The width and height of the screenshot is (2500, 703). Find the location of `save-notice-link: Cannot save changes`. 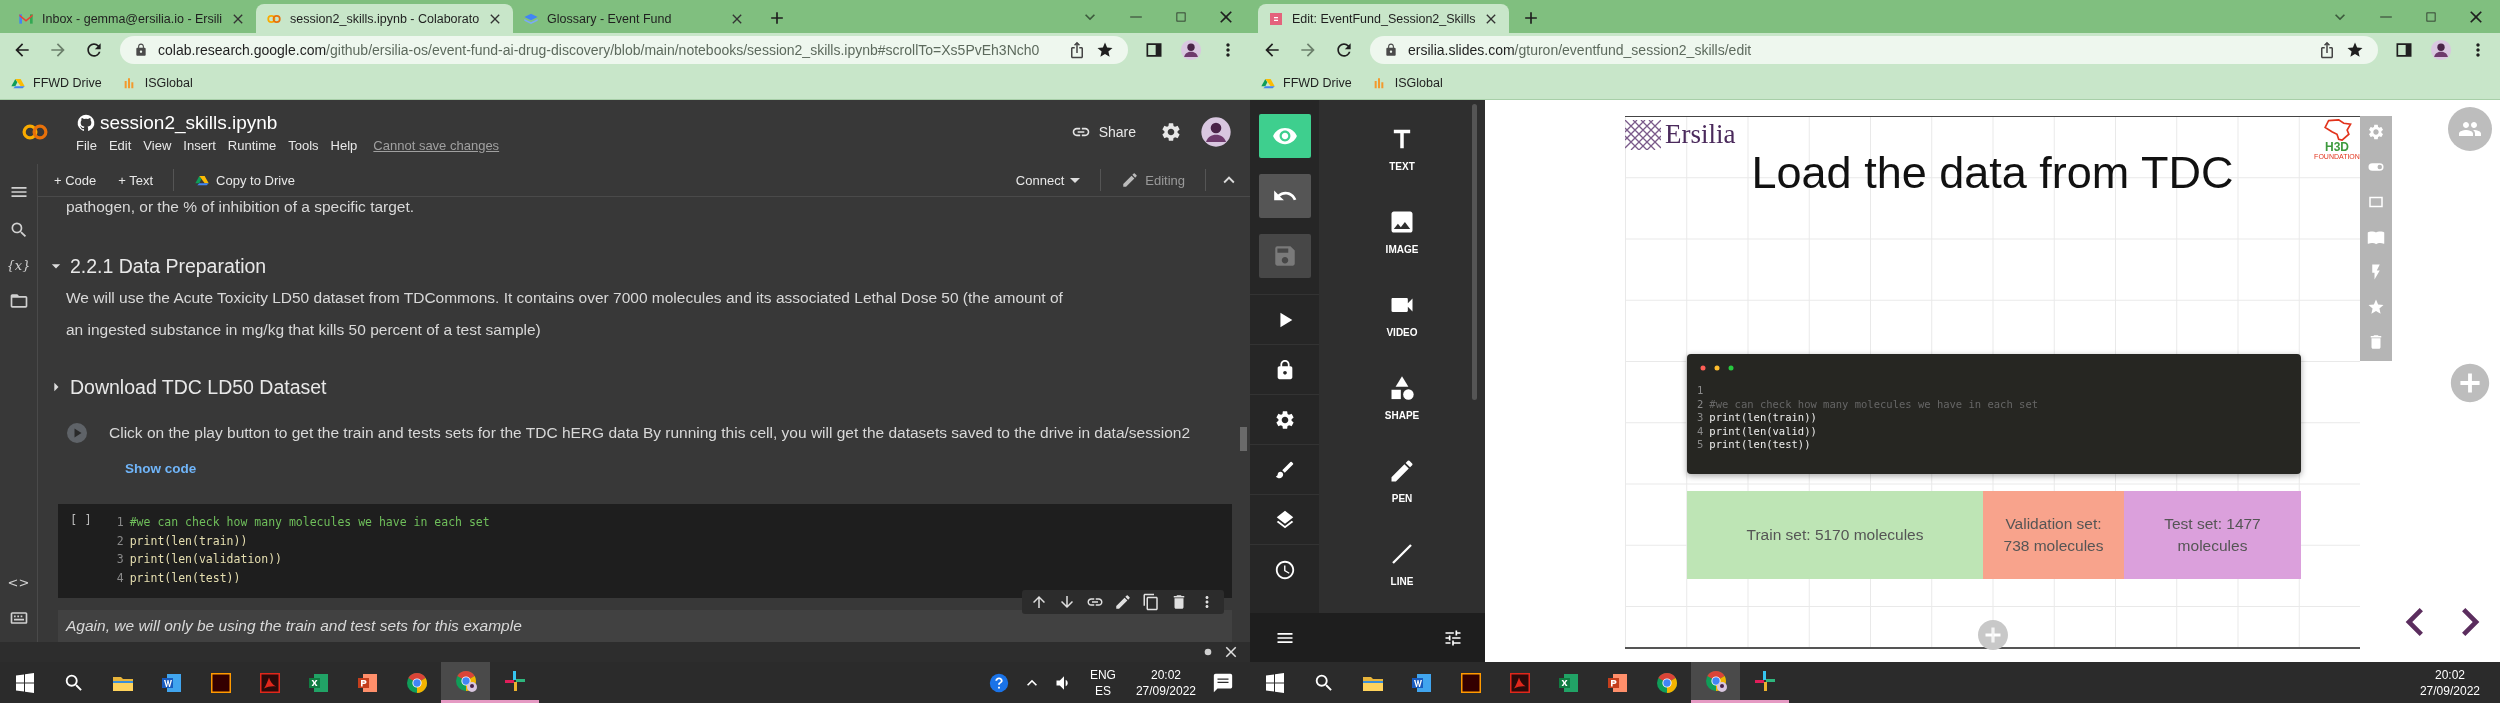

save-notice-link: Cannot save changes is located at coordinates (436, 145).